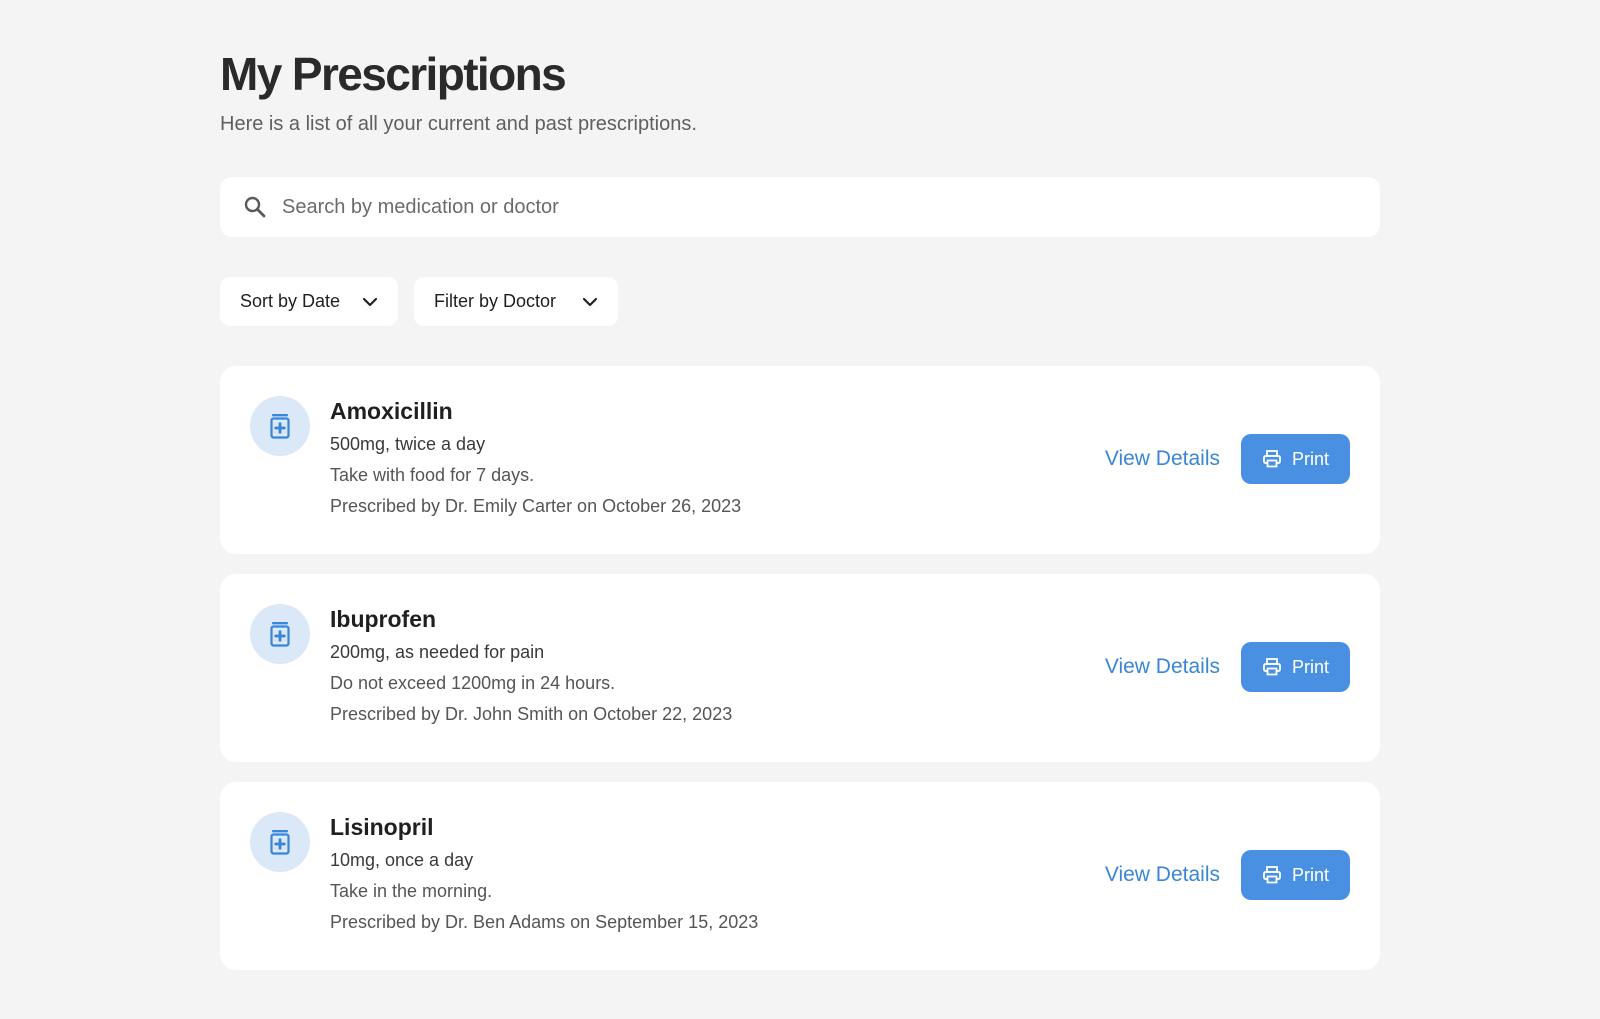 The width and height of the screenshot is (1600, 1019). Describe the element at coordinates (290, 301) in the screenshot. I see `sort-dropdown-label: Sort by Date` at that location.